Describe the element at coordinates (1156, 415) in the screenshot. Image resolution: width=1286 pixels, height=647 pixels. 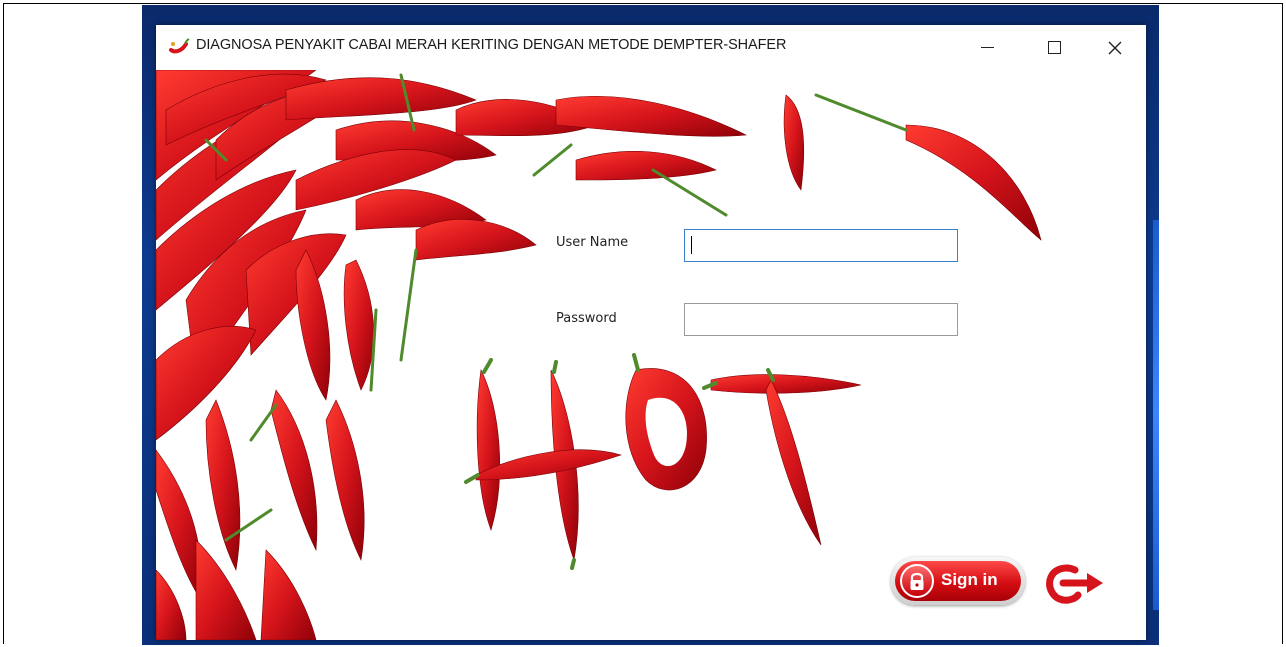
I see `desktop-accent-strip` at that location.